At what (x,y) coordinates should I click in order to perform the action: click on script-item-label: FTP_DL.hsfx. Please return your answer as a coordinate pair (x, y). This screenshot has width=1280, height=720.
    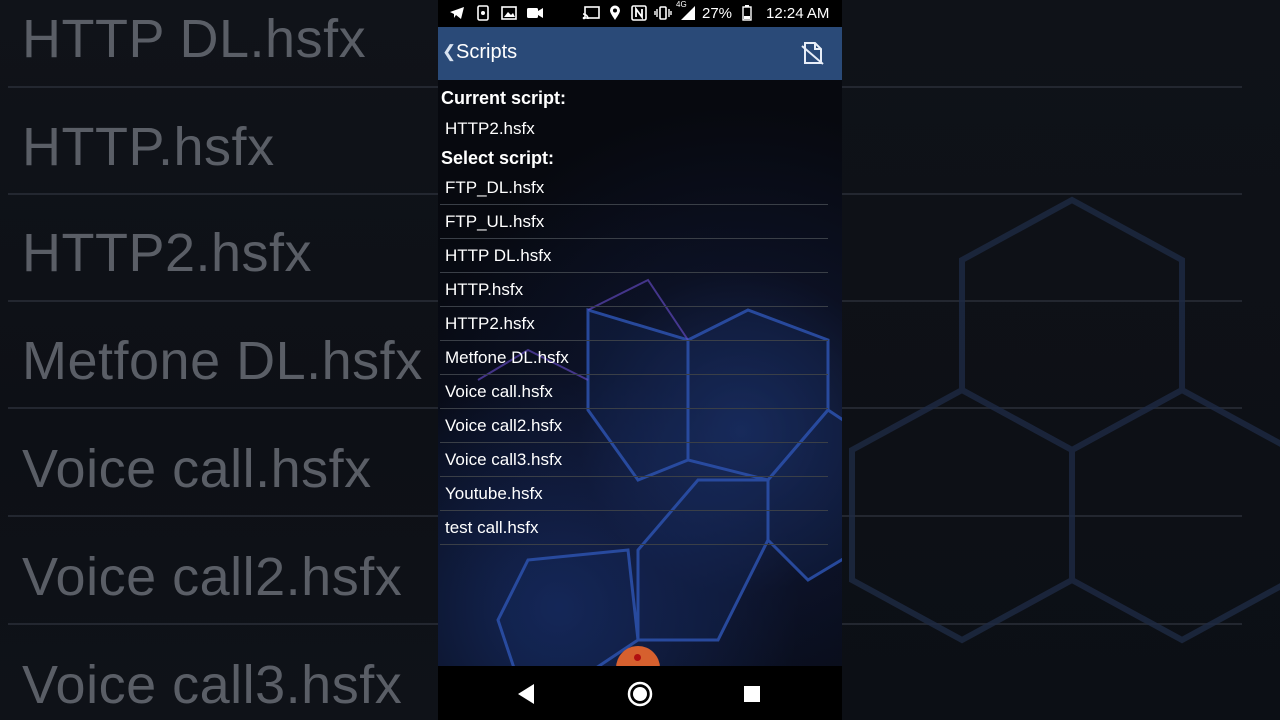
    Looking at the image, I should click on (495, 187).